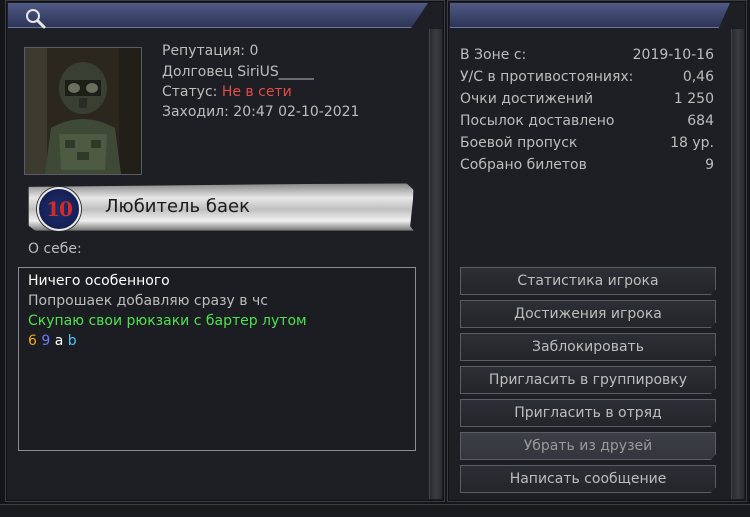 The height and width of the screenshot is (517, 750). Describe the element at coordinates (588, 314) in the screenshot. I see `player-achievements-button: Достижения игрока` at that location.